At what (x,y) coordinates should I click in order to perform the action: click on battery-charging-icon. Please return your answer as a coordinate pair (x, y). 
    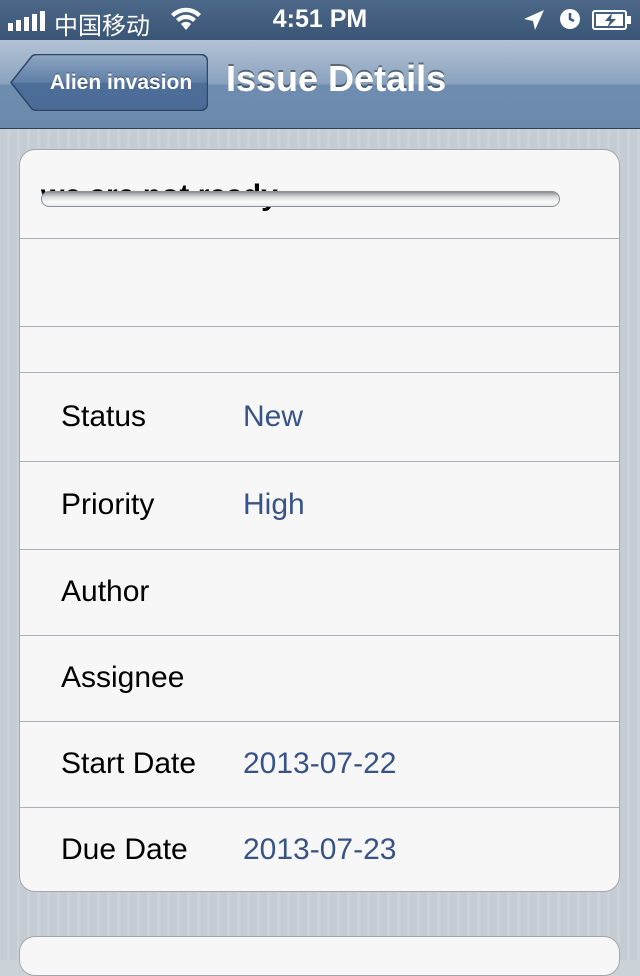
    Looking at the image, I should click on (611, 20).